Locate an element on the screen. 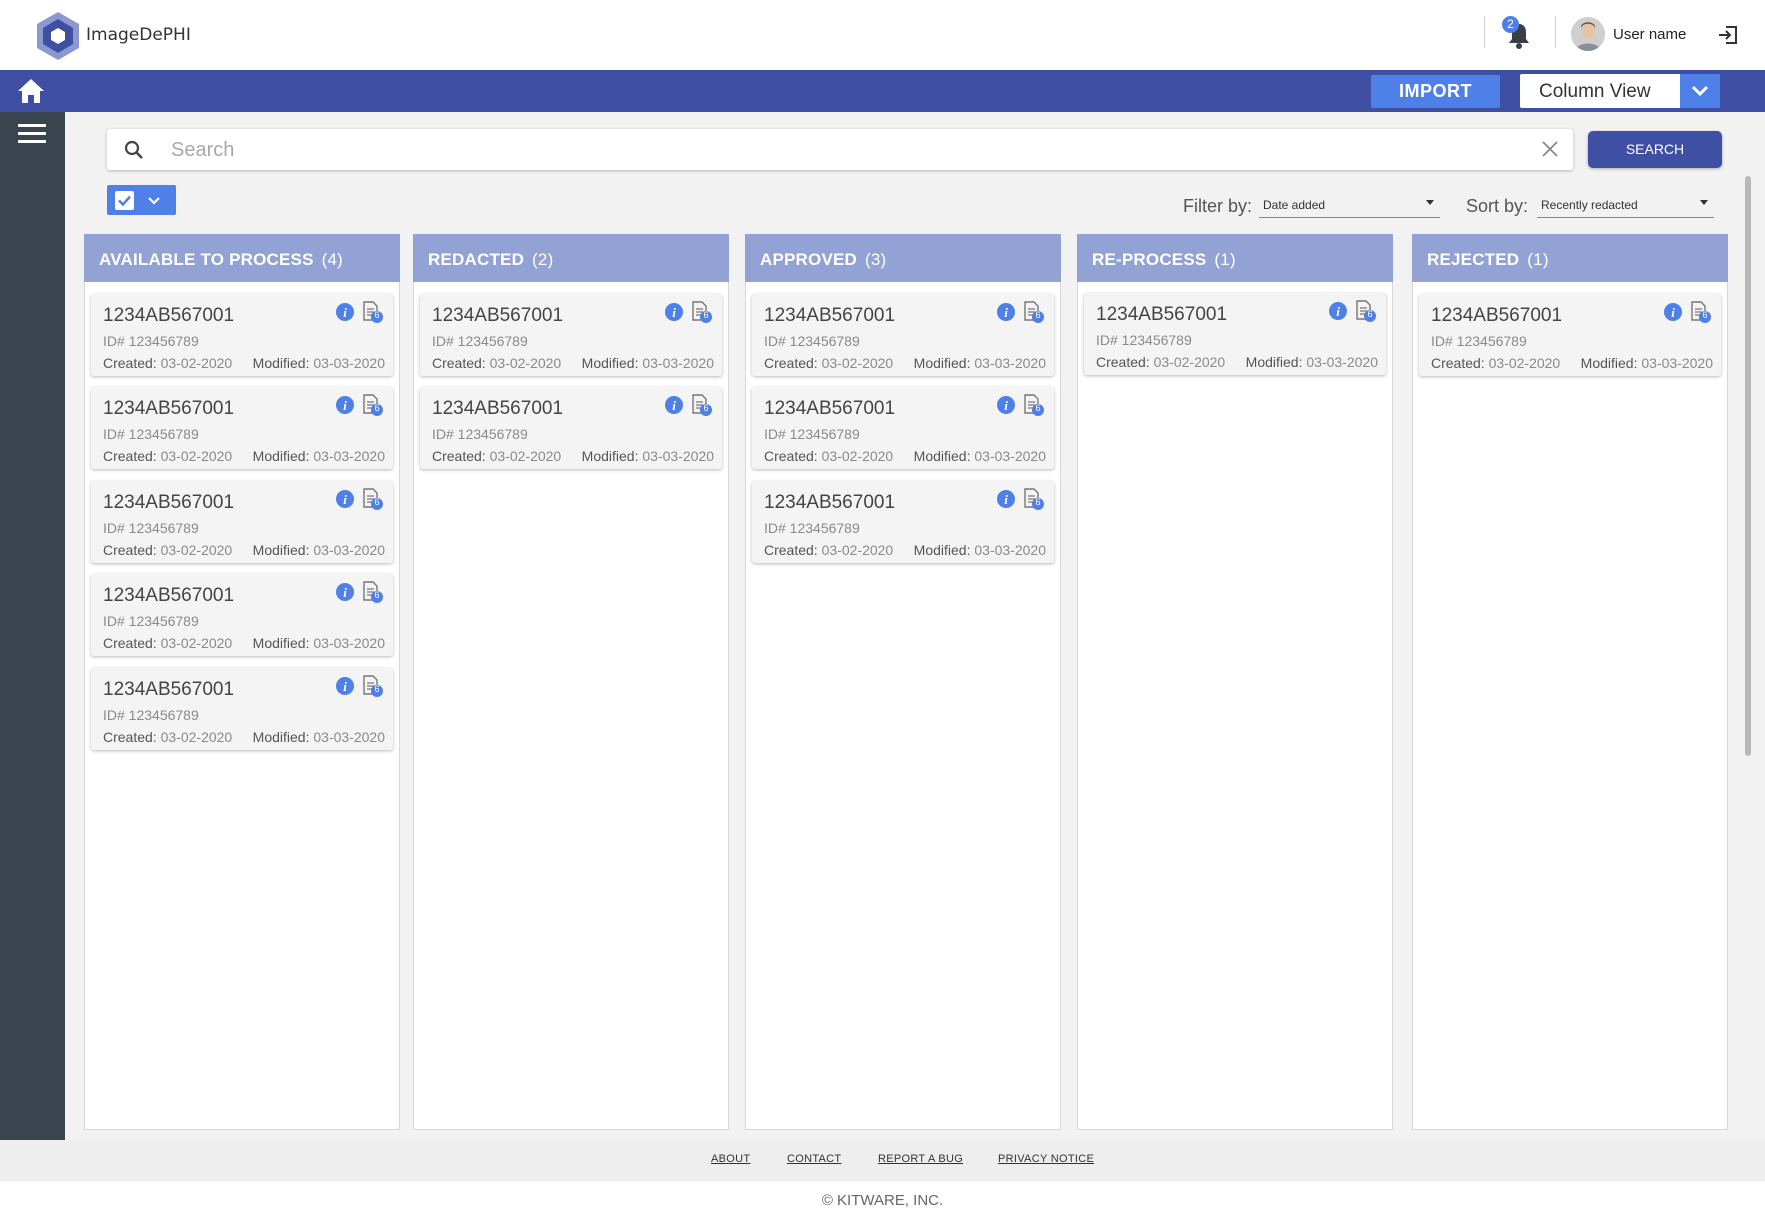  sort-select: Recently redacted is located at coordinates (1625, 205).